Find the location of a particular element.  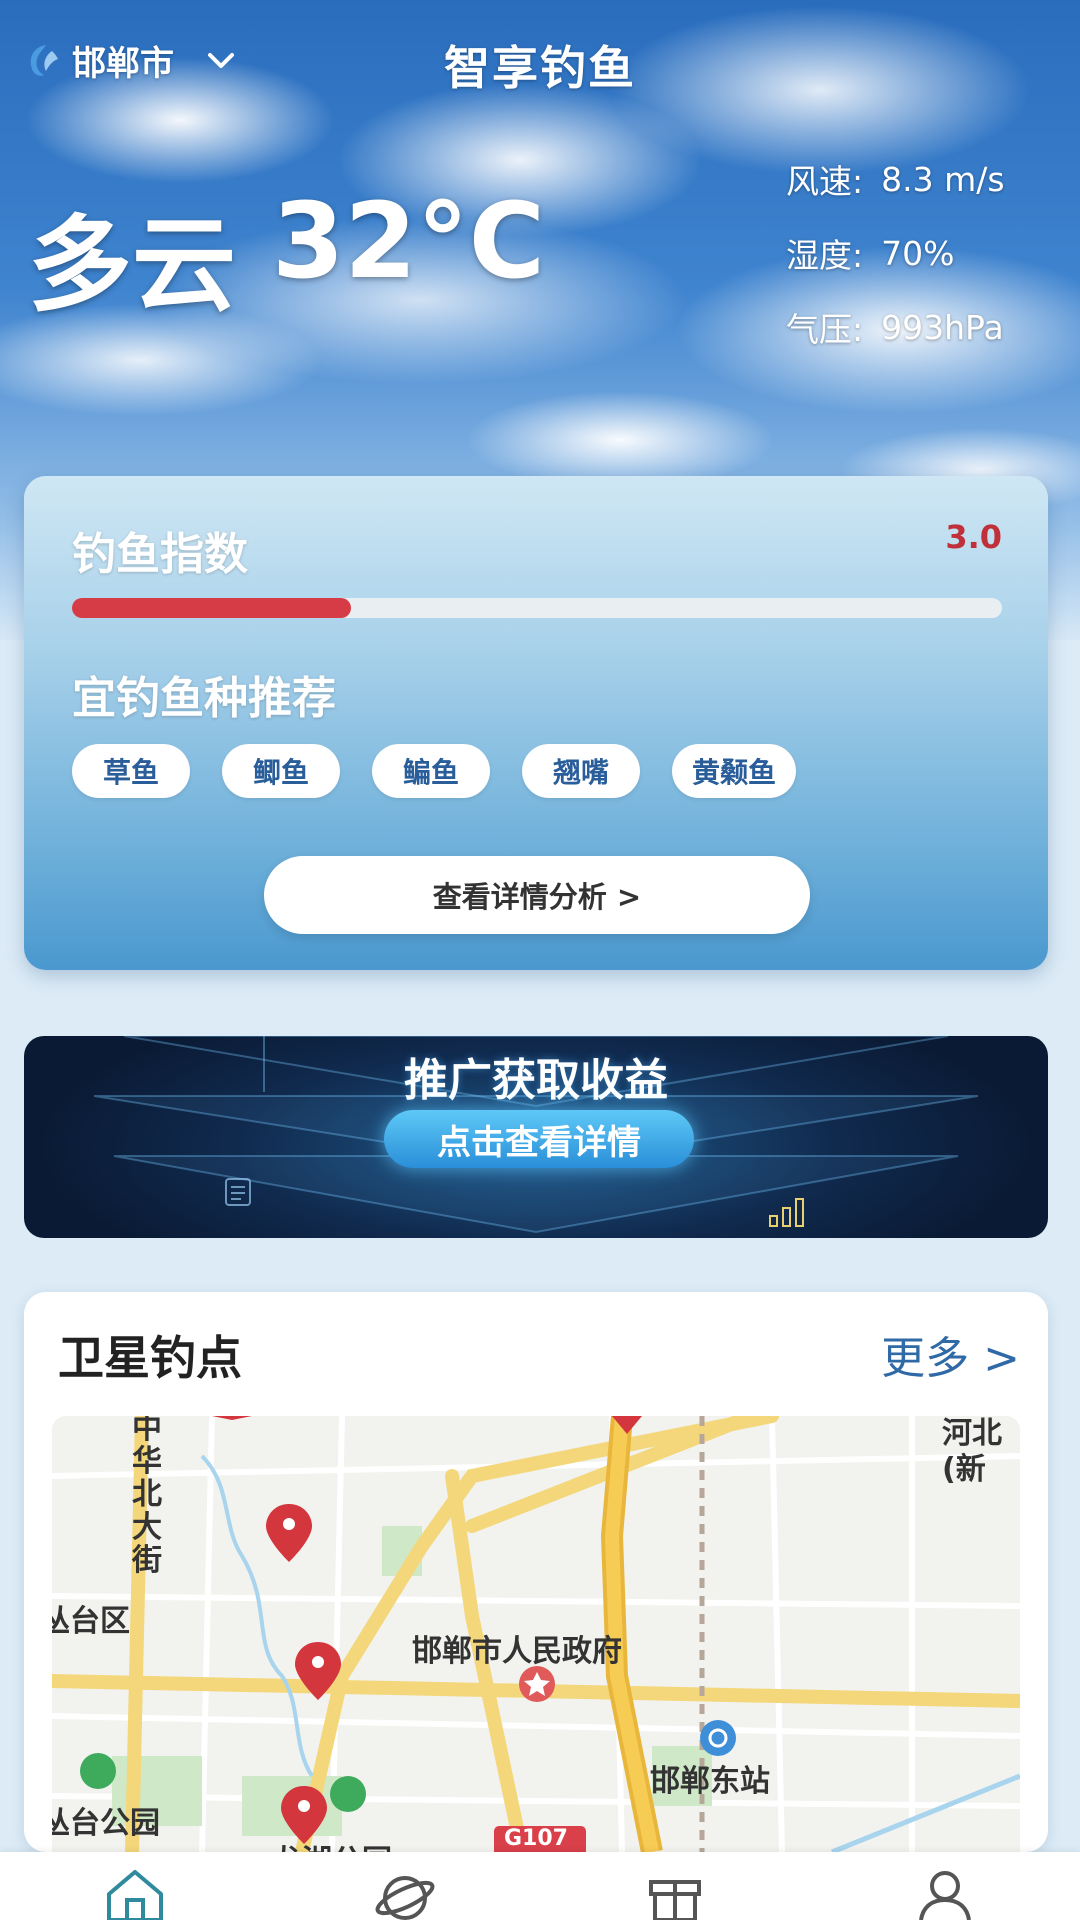

gift-icon is located at coordinates (675, 1900).